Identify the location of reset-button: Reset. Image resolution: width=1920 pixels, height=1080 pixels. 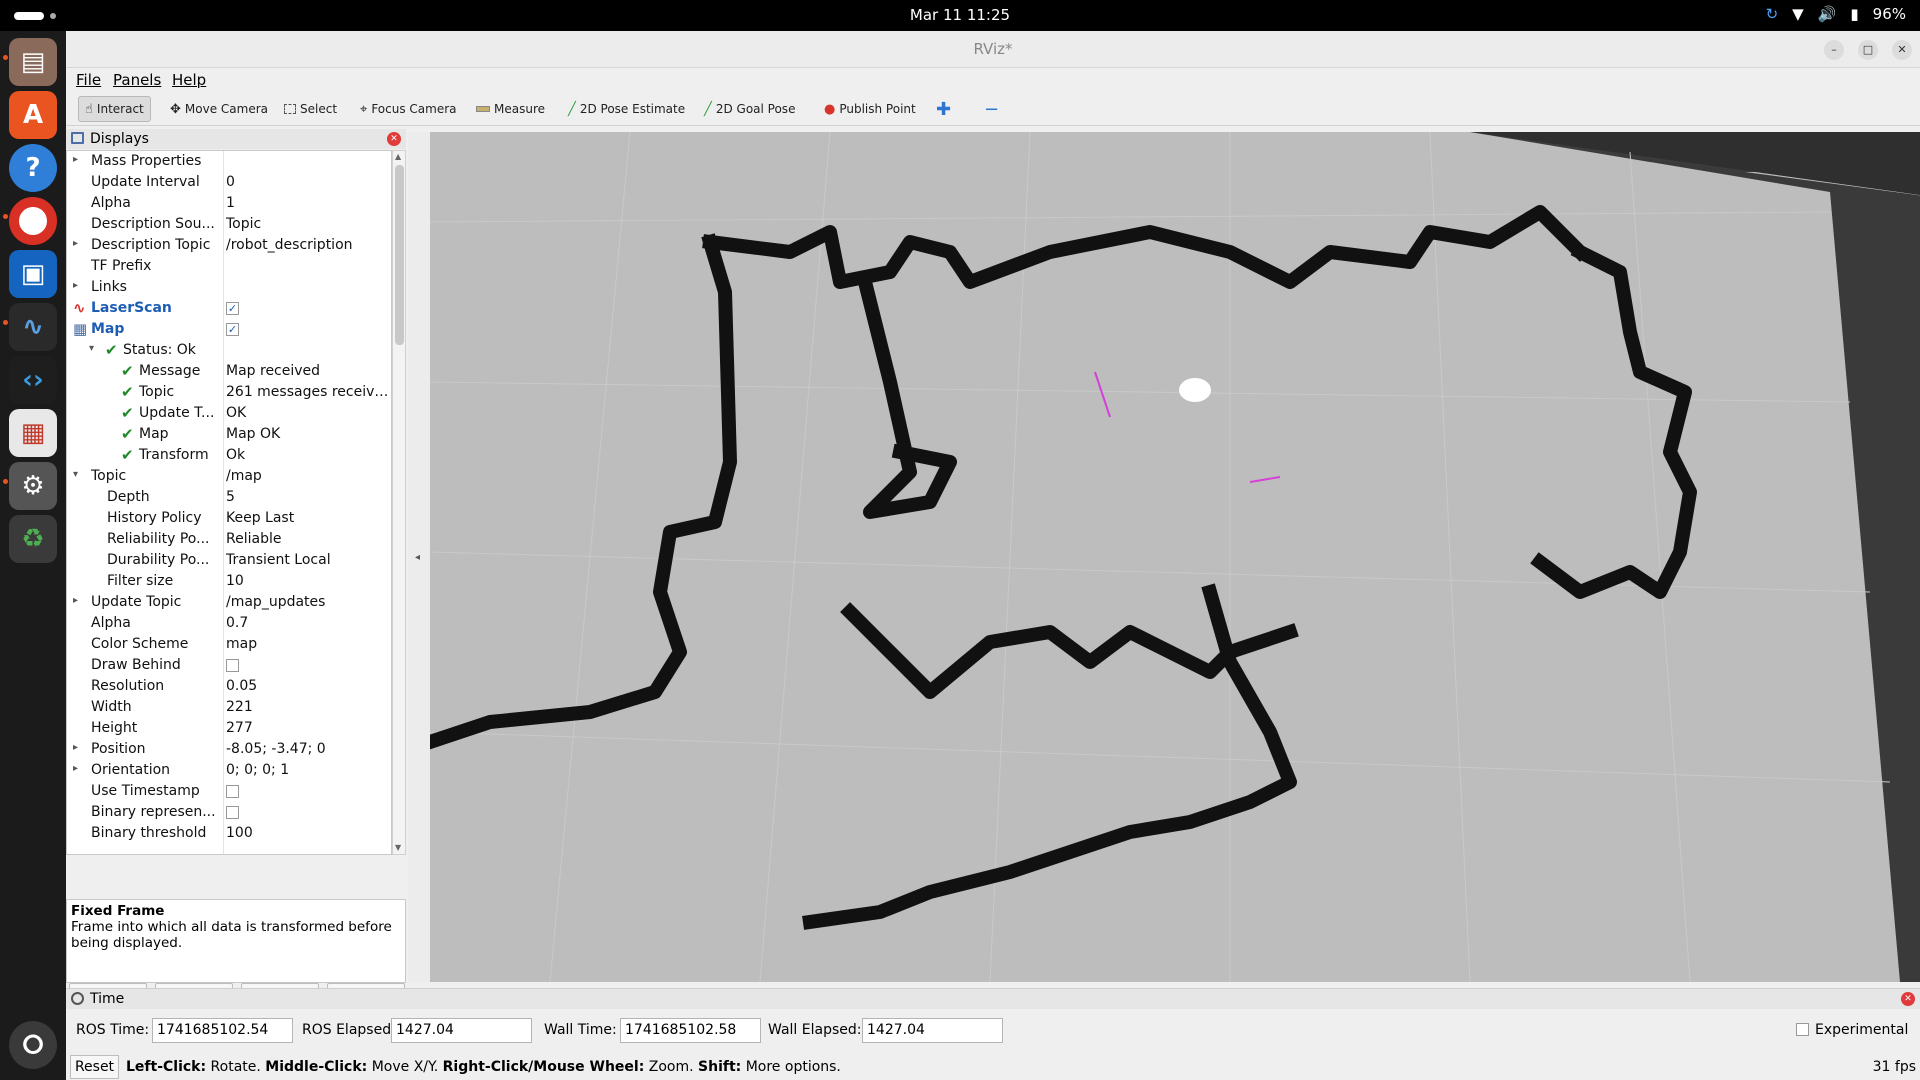
(94, 1067).